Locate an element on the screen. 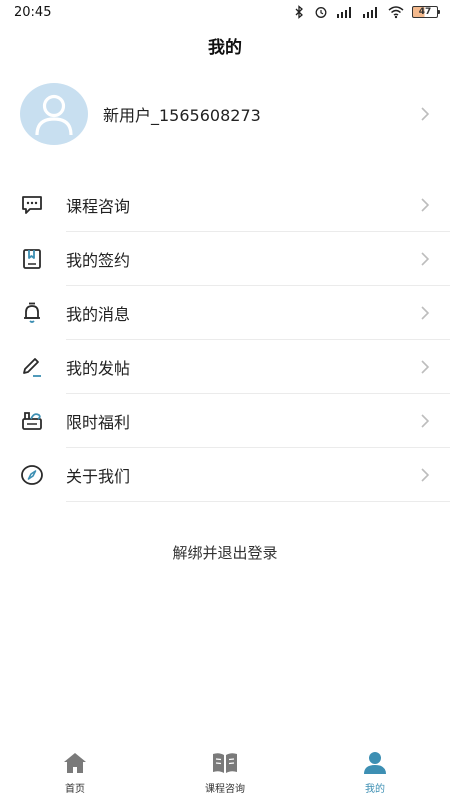  alarm-icon is located at coordinates (321, 12).